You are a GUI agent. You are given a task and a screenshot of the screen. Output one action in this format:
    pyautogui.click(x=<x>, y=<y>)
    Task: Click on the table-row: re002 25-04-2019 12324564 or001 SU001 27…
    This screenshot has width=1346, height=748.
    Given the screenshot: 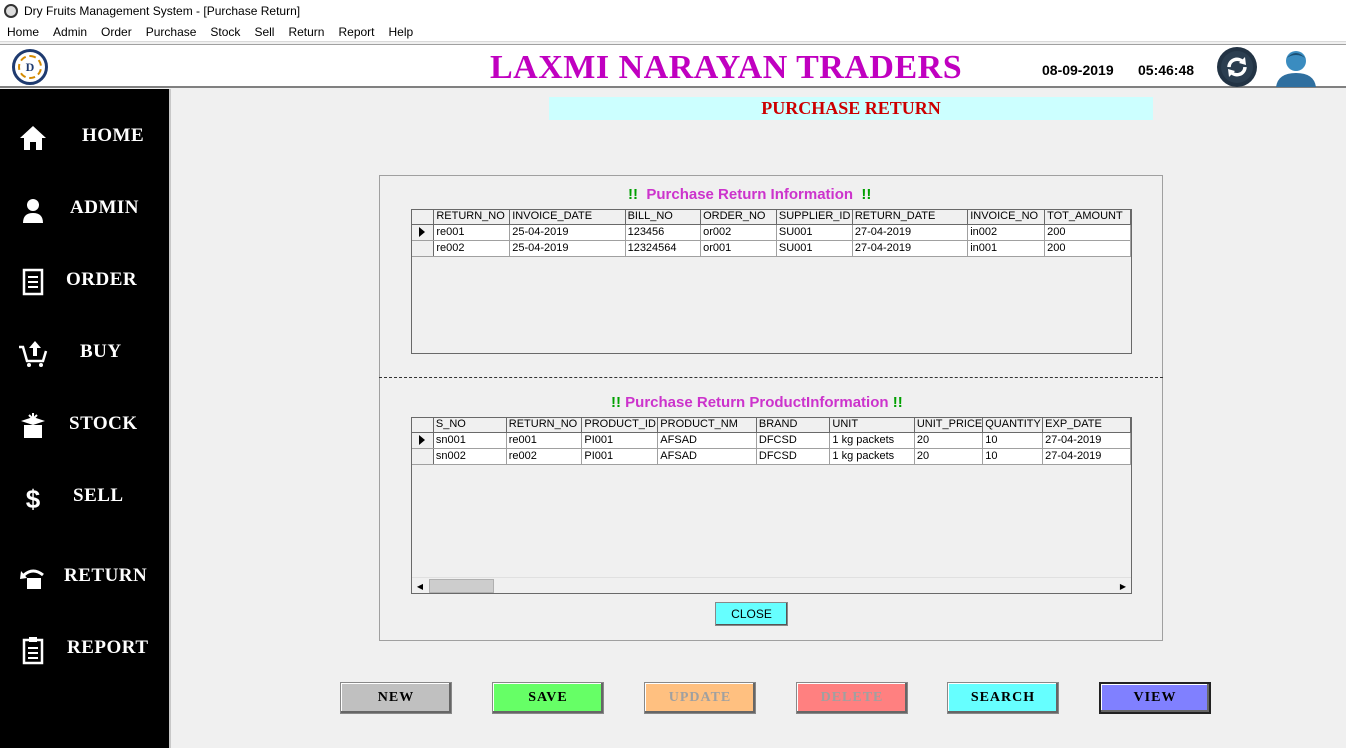 What is the action you would take?
    pyautogui.click(x=771, y=248)
    